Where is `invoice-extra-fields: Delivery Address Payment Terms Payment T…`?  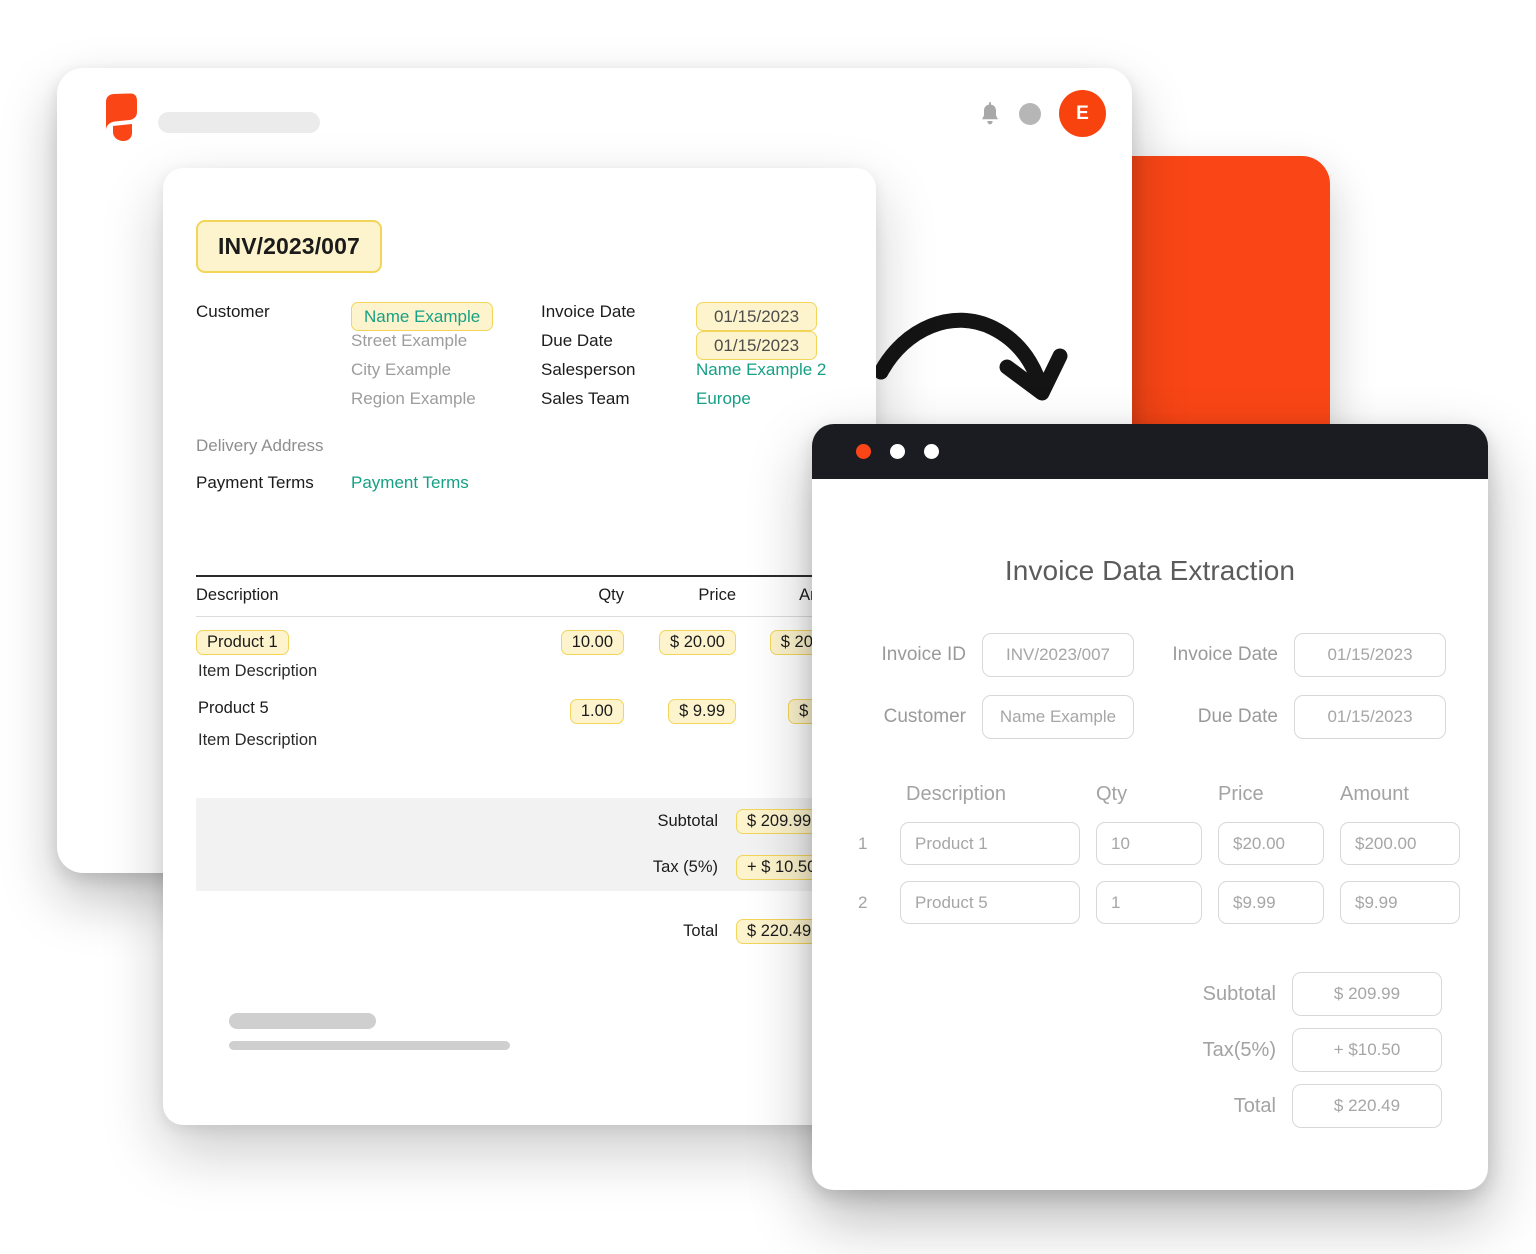
invoice-extra-fields: Delivery Address Payment Terms Payment T… is located at coordinates (496, 470).